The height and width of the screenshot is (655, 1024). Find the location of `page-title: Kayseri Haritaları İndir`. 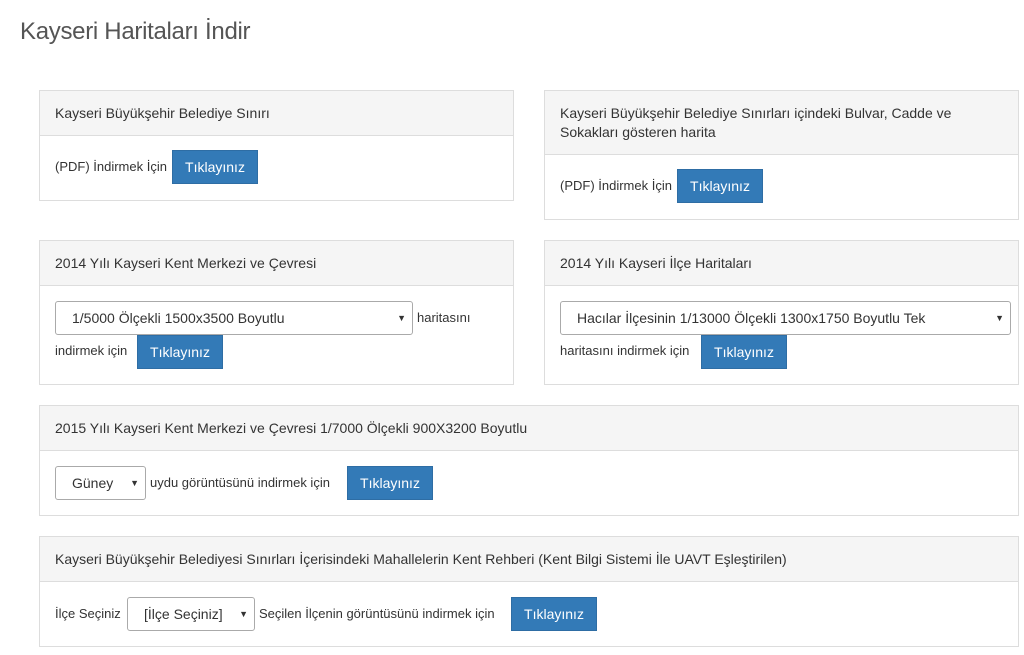

page-title: Kayseri Haritaları İndir is located at coordinates (135, 31).